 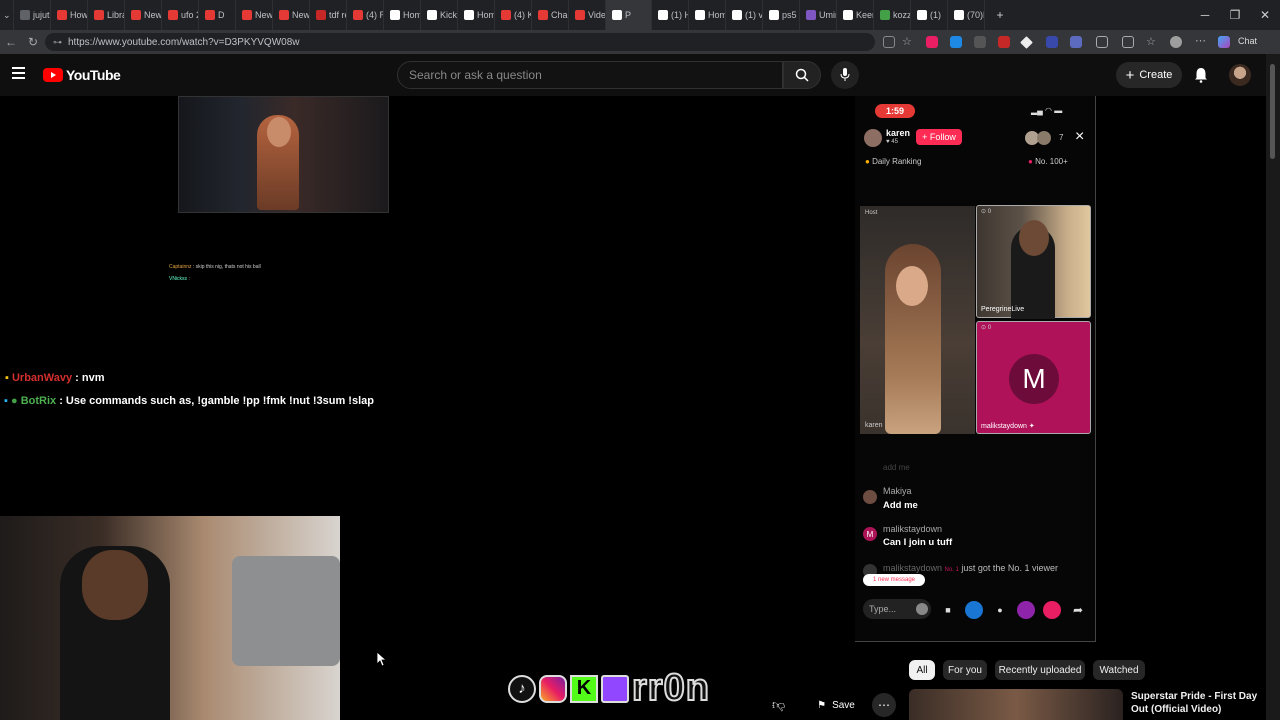 What do you see at coordinates (522, 688) in the screenshot?
I see `tiktok-icon: ♪` at bounding box center [522, 688].